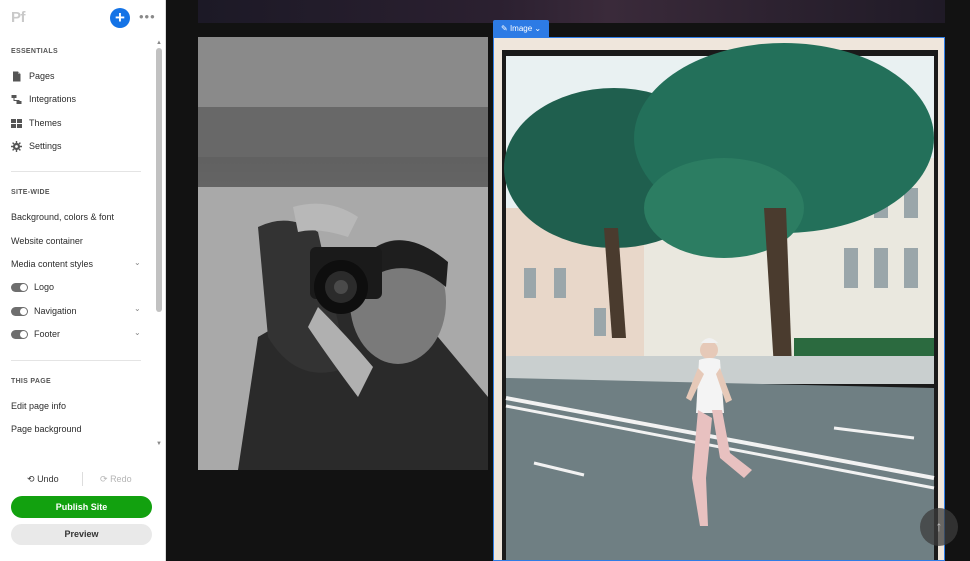  Describe the element at coordinates (19, 334) in the screenshot. I see `footer-toggle` at that location.